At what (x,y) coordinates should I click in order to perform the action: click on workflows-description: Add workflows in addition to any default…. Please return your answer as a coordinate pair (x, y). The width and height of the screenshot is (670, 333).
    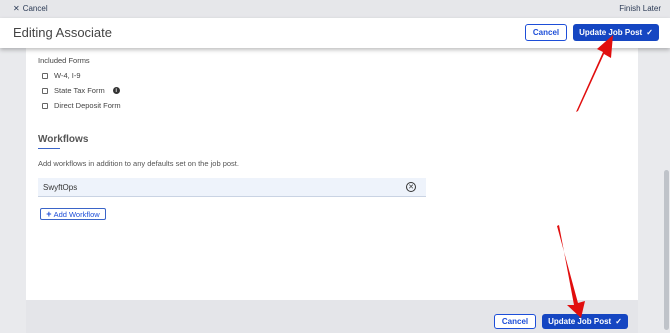
    Looking at the image, I should click on (138, 163).